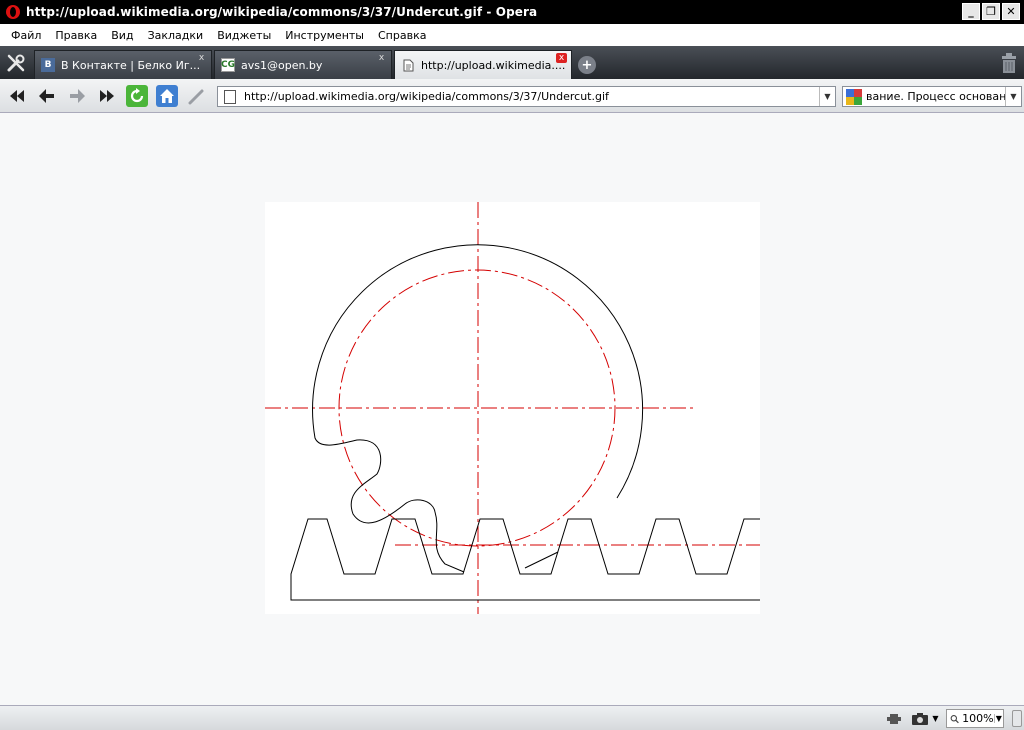 The image size is (1024, 730). I want to click on edit-button, so click(197, 96).